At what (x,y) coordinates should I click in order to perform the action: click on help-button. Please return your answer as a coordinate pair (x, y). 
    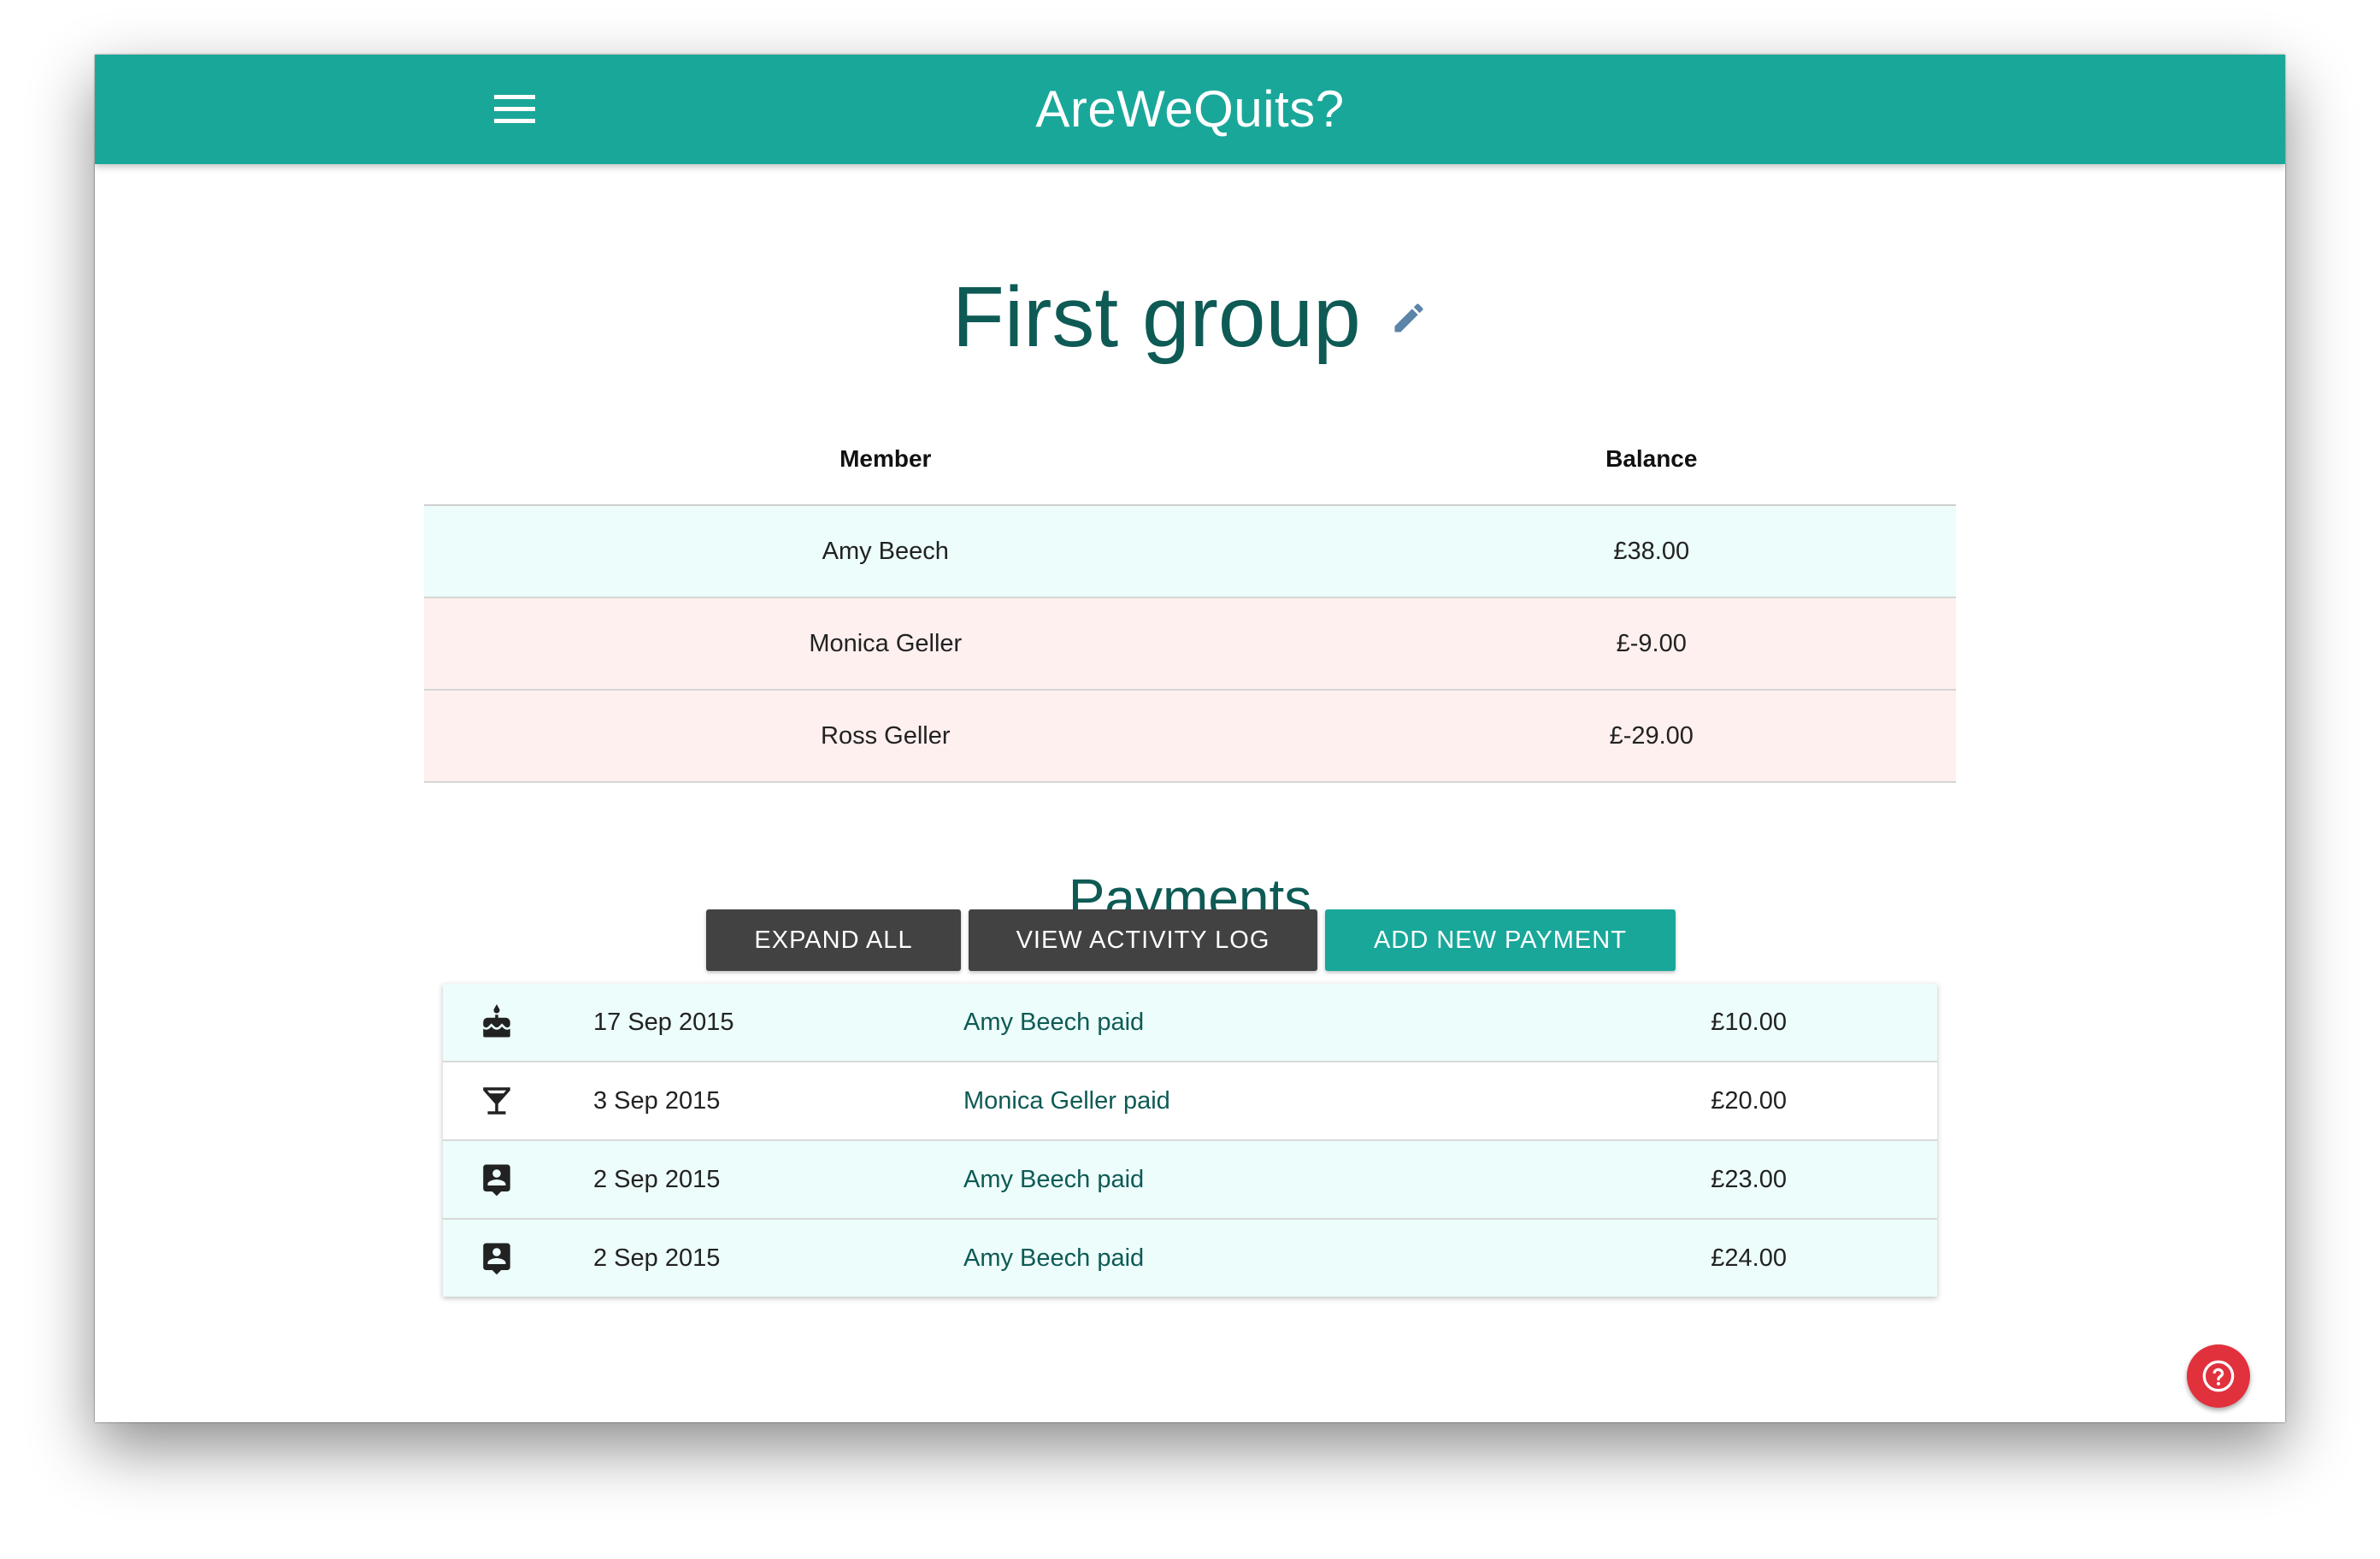
    Looking at the image, I should click on (2219, 1376).